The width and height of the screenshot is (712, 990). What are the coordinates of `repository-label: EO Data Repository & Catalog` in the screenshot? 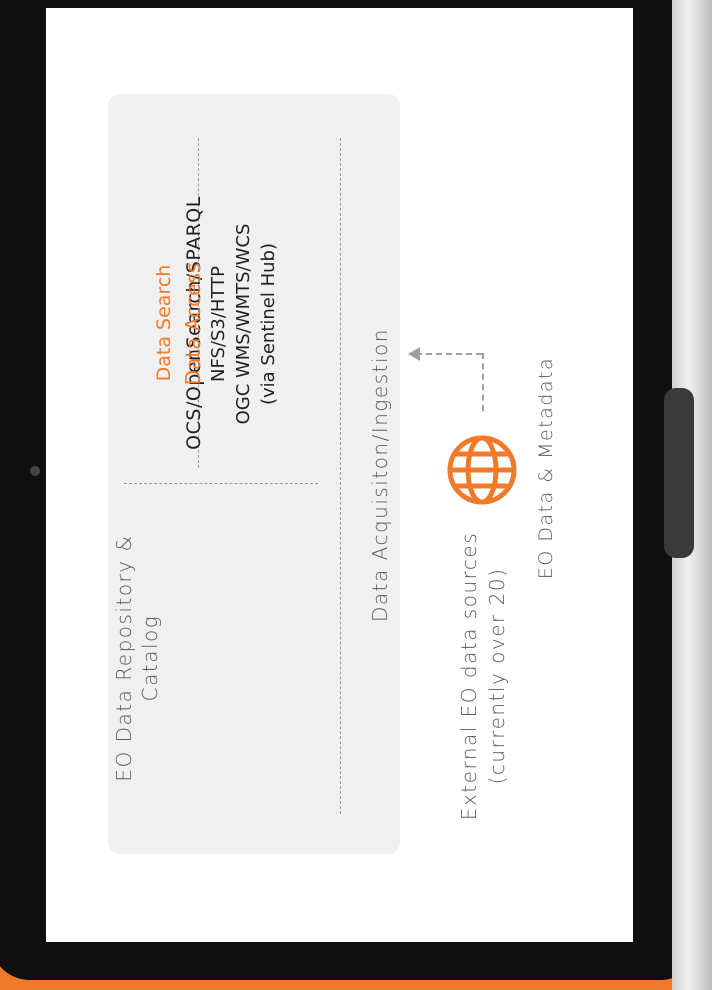 It's located at (141, 658).